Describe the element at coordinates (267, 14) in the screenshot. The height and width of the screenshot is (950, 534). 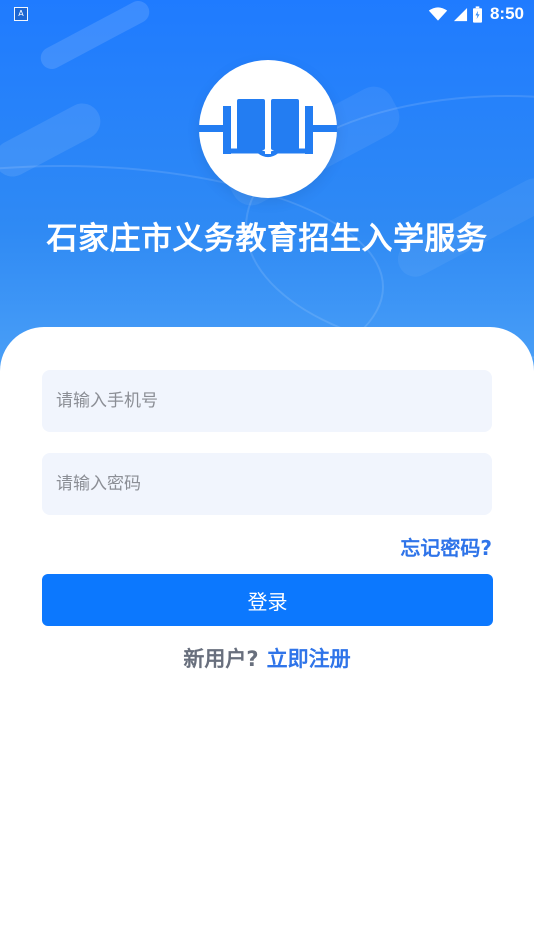
I see `status-bar: A 8:50` at that location.